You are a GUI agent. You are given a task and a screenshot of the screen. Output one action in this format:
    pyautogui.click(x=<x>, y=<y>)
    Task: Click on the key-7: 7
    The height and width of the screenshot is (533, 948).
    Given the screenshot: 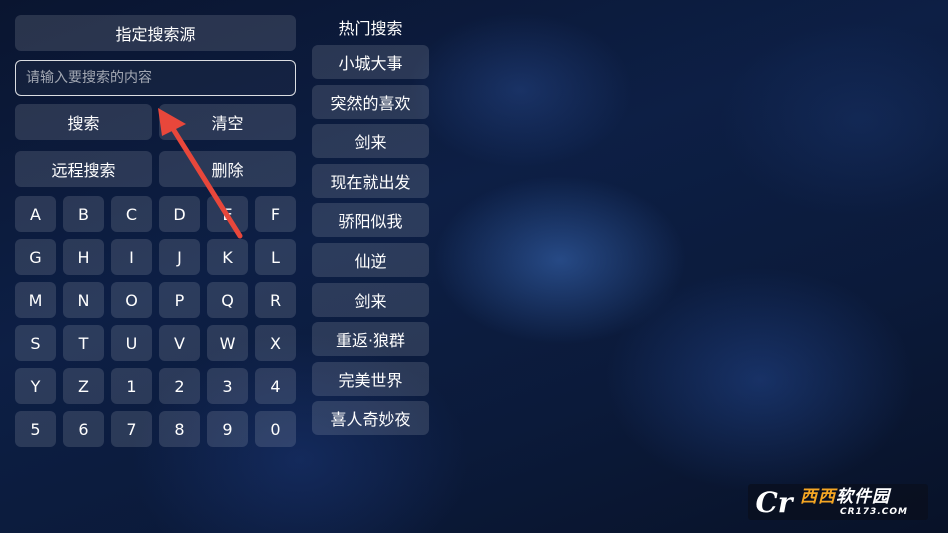 What is the action you would take?
    pyautogui.click(x=131, y=429)
    